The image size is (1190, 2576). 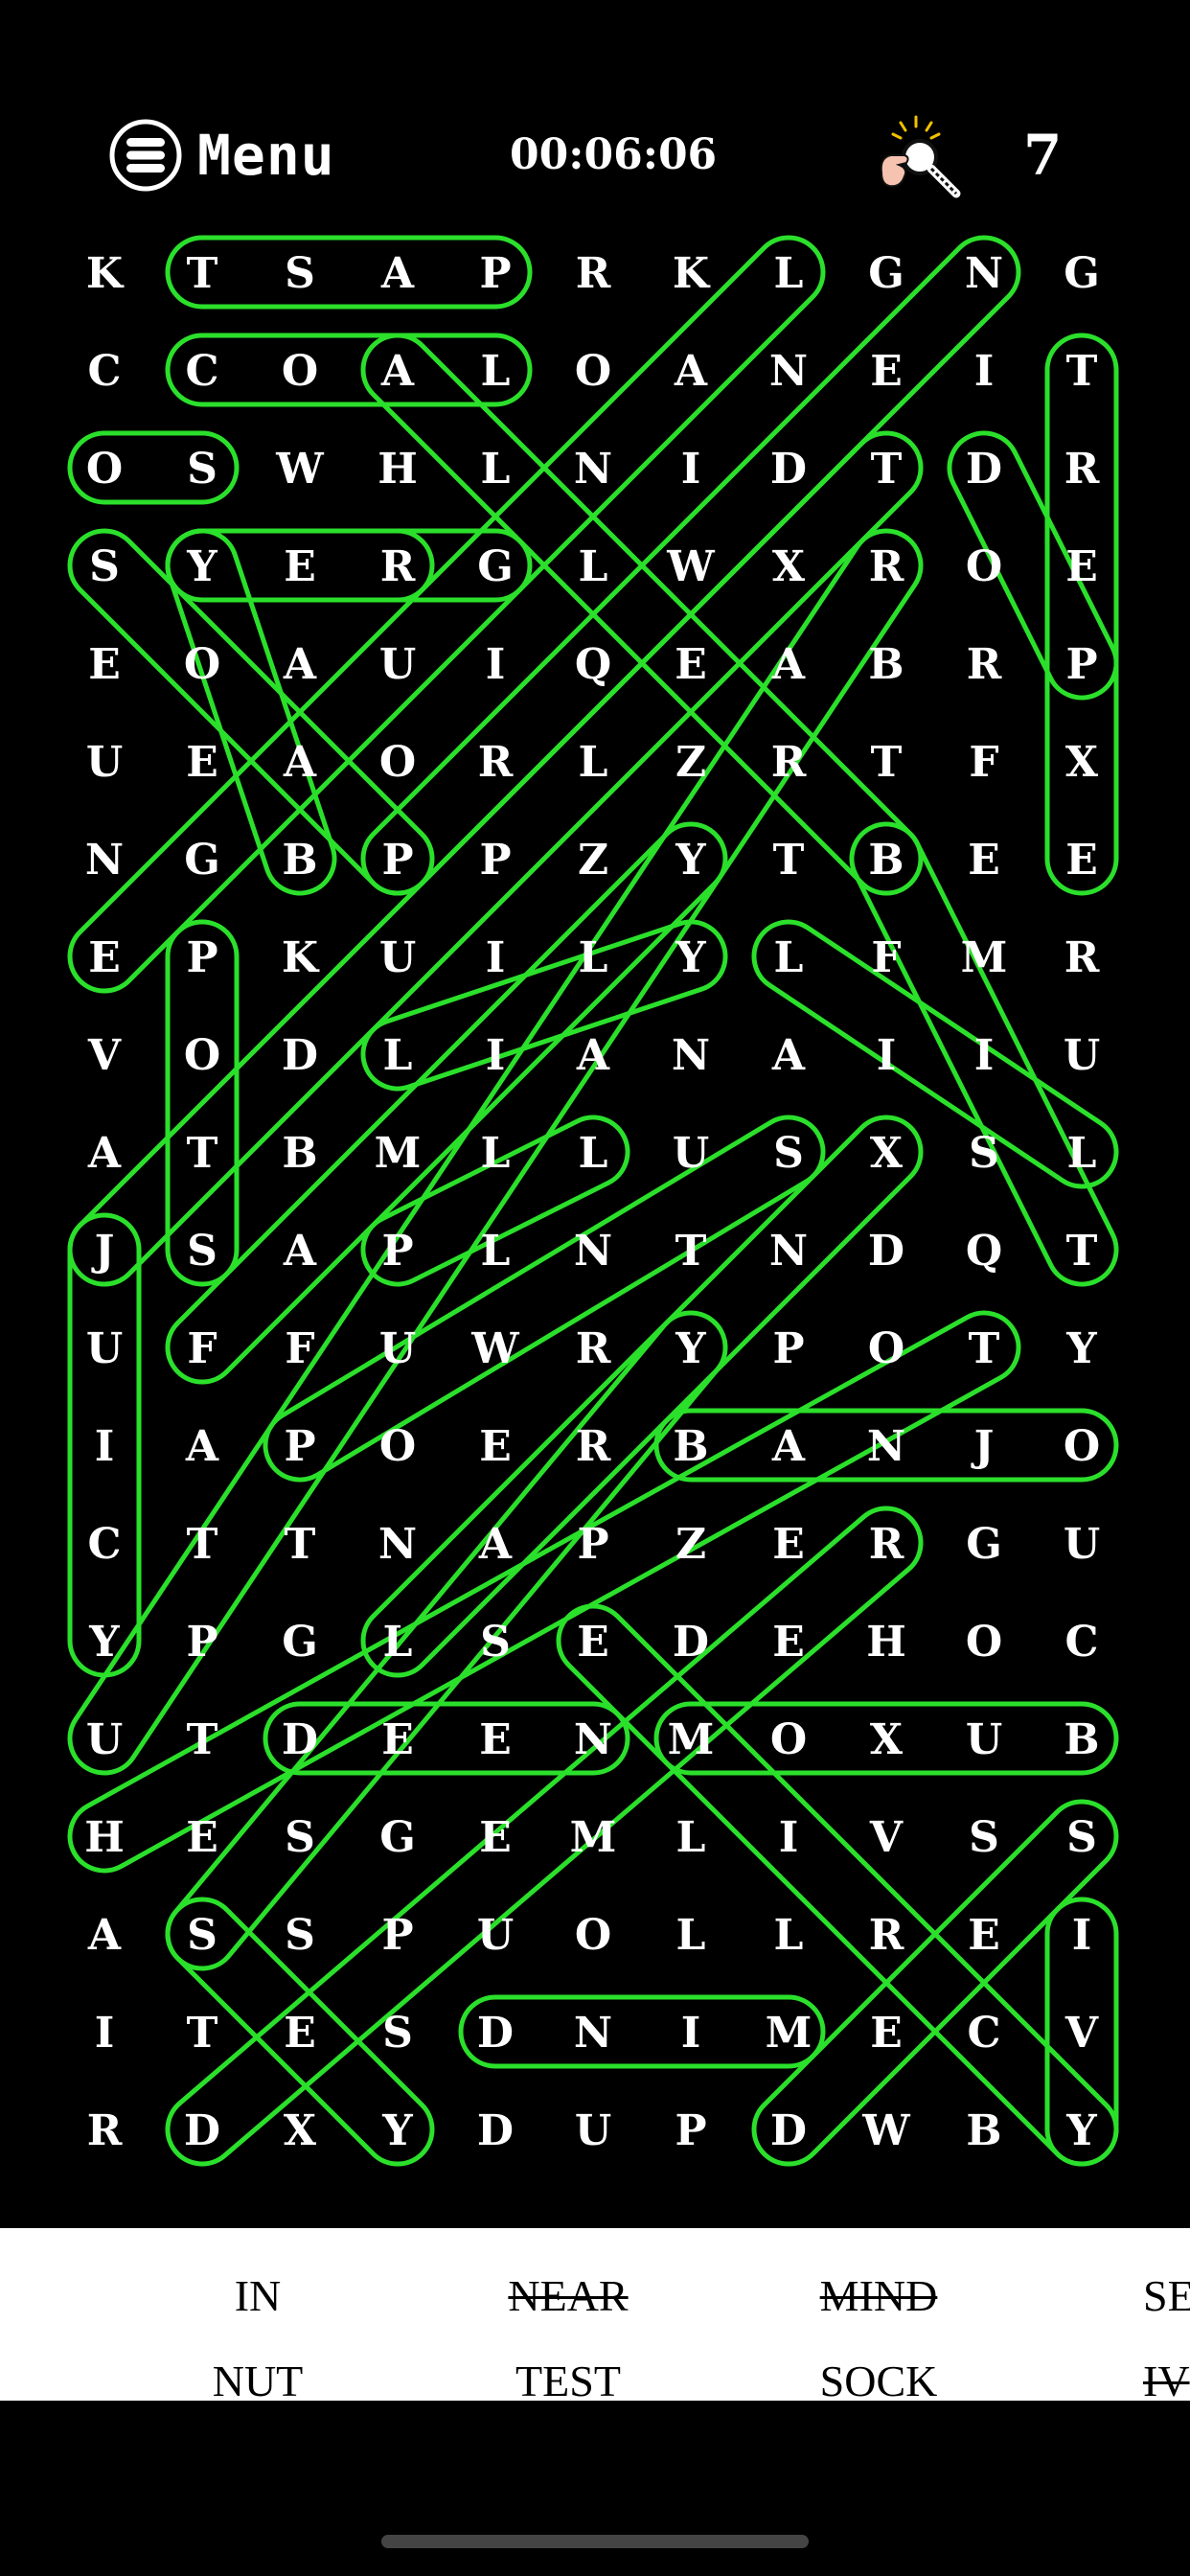 I want to click on grid-letter: M, so click(x=398, y=1153).